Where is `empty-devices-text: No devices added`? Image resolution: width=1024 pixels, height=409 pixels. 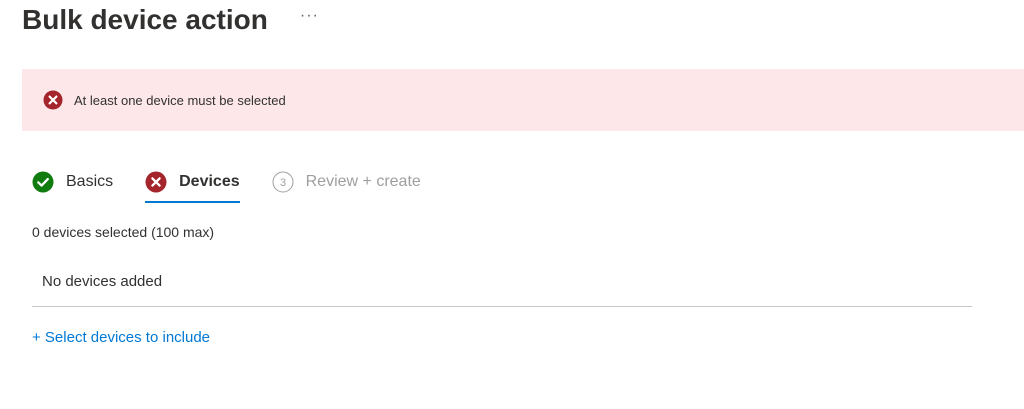 empty-devices-text: No devices added is located at coordinates (102, 281).